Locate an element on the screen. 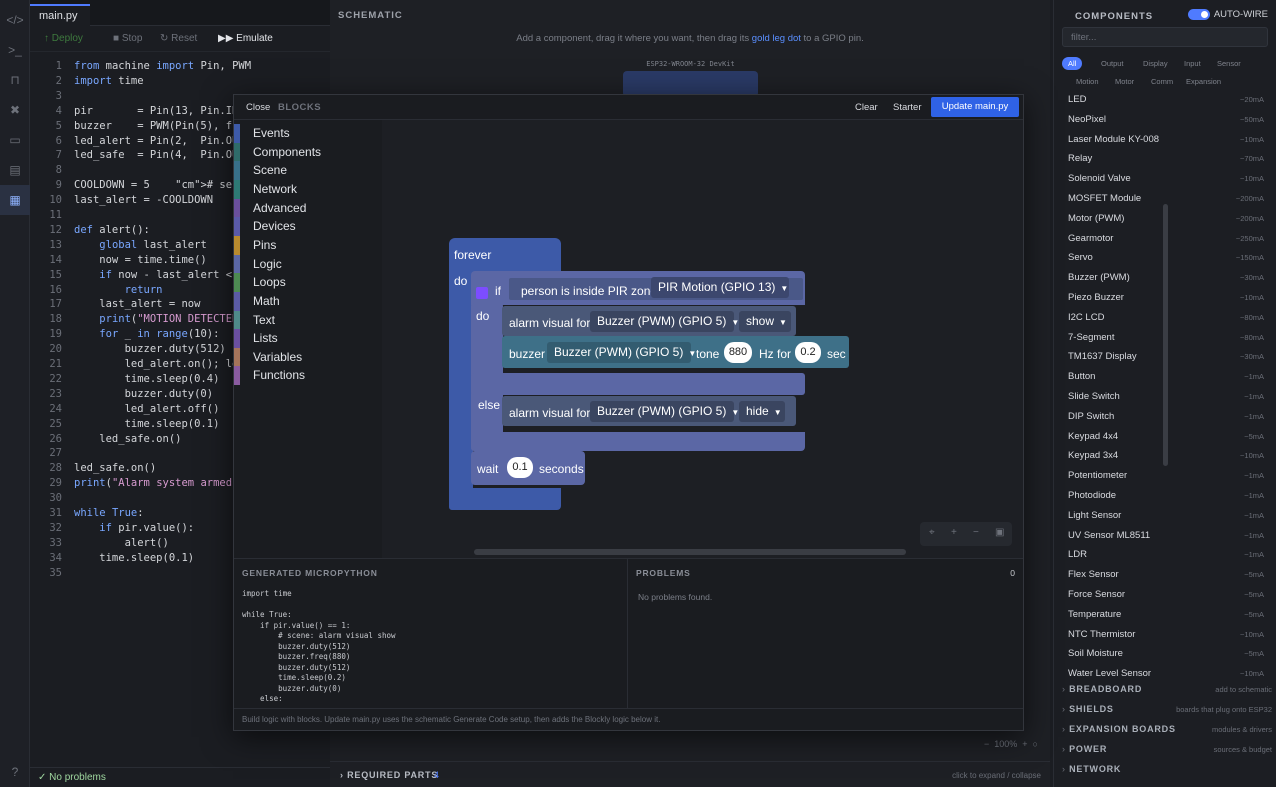 Image resolution: width=1276 pixels, height=787 pixels. update-main-button: Update main.py is located at coordinates (975, 107).